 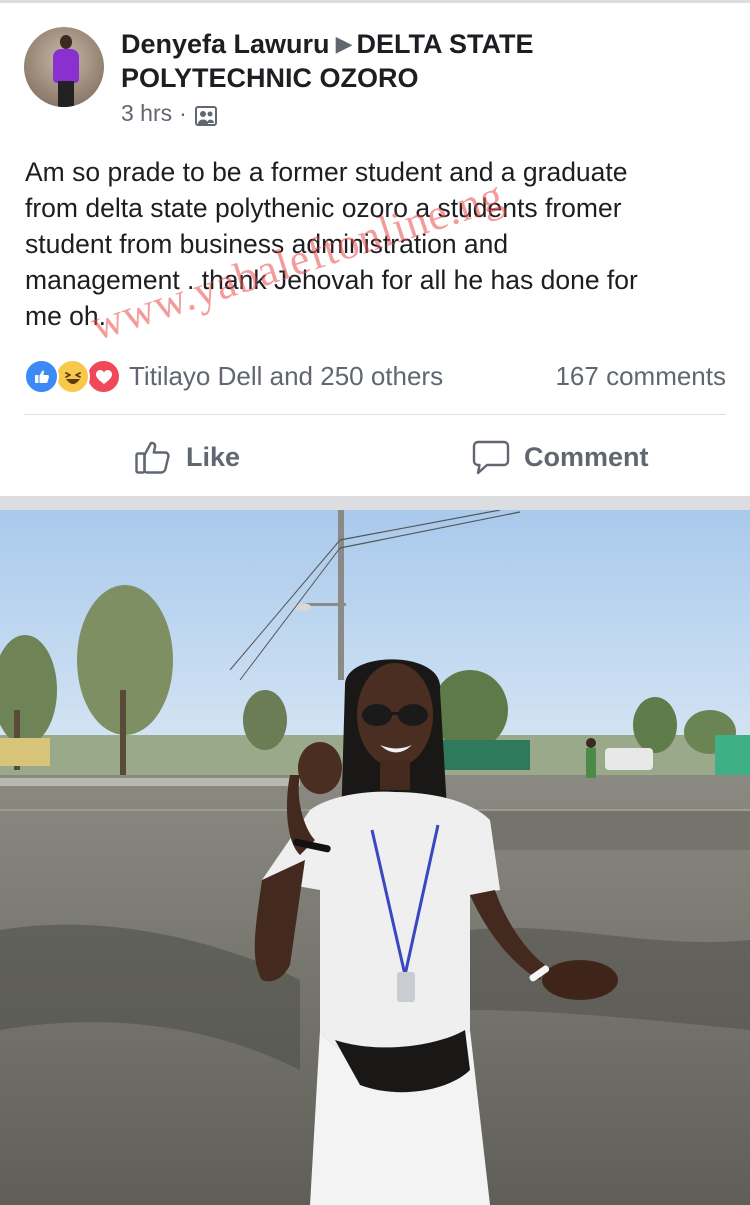 What do you see at coordinates (344, 43) in the screenshot?
I see `share-arrow-icon: ▶` at bounding box center [344, 43].